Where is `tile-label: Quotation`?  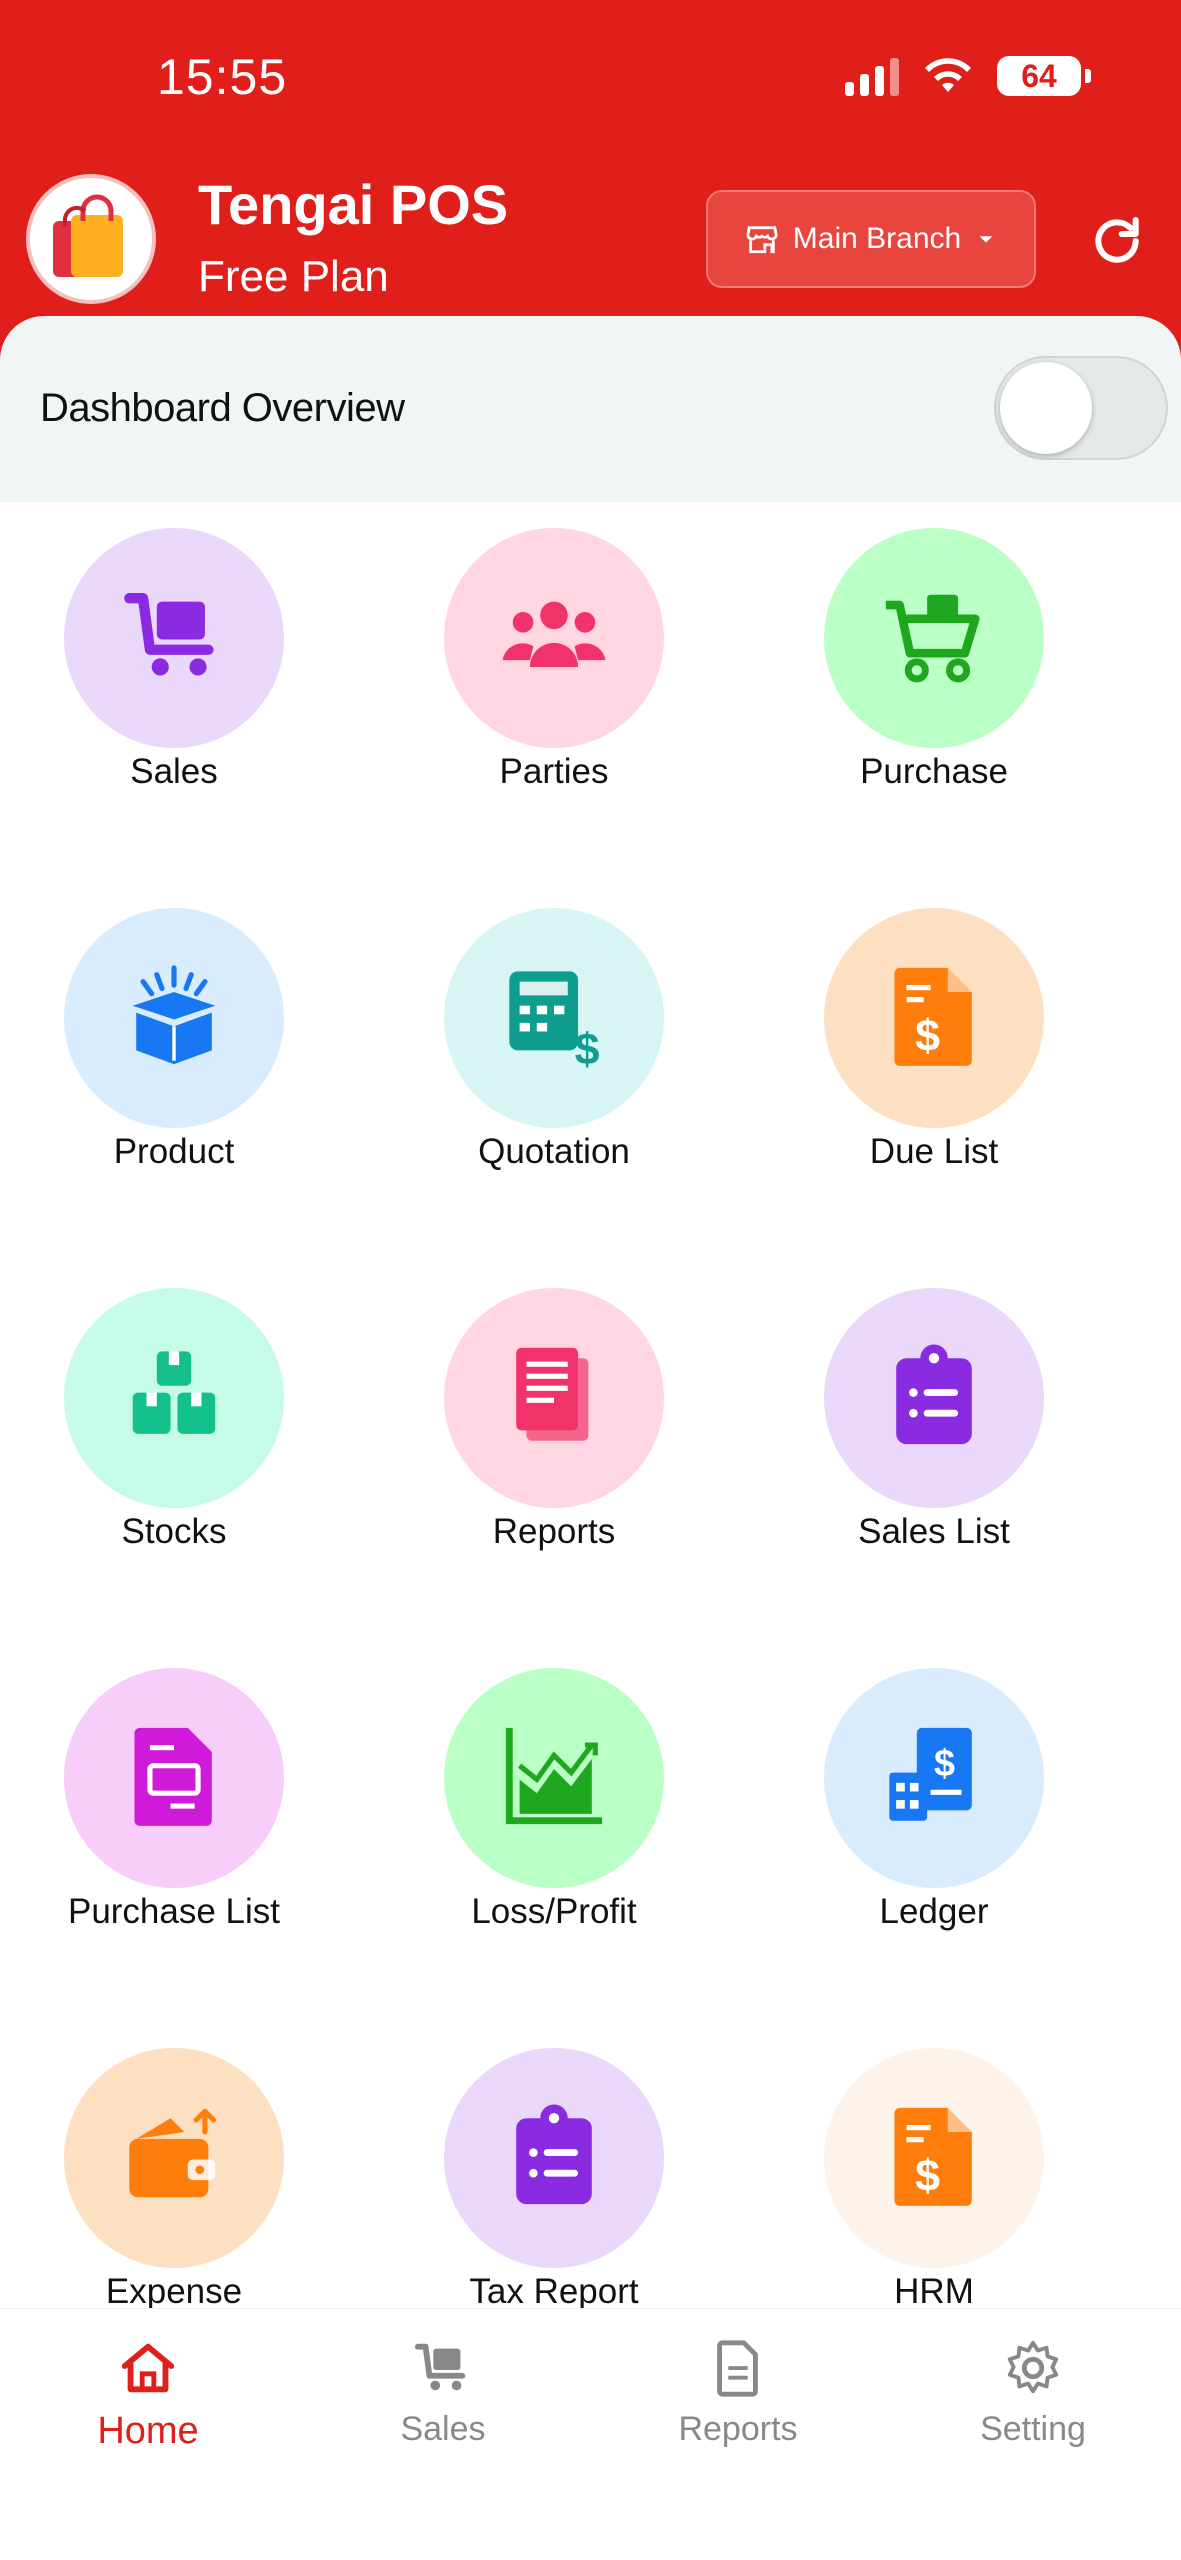
tile-label: Quotation is located at coordinates (554, 1151).